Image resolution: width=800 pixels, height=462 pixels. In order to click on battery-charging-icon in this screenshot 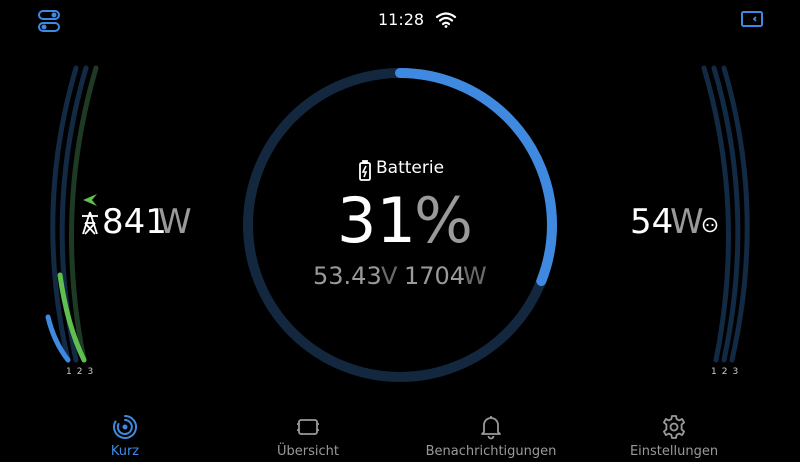, I will do `click(365, 171)`.